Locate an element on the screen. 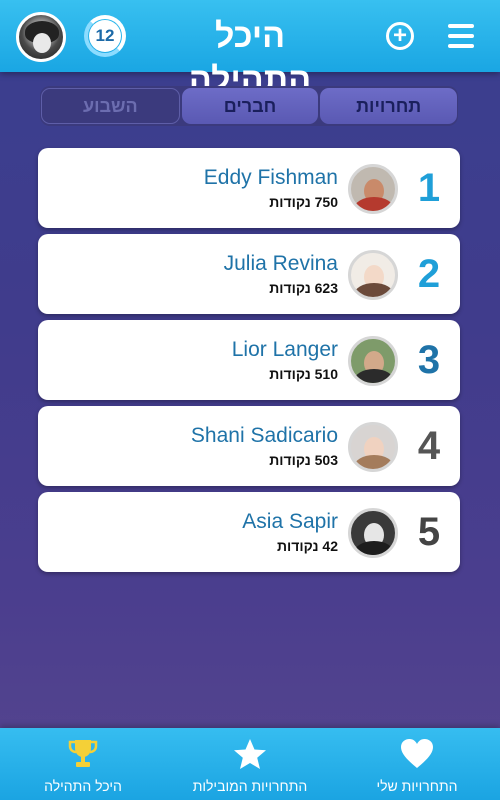  level-number: 12 is located at coordinates (105, 36).